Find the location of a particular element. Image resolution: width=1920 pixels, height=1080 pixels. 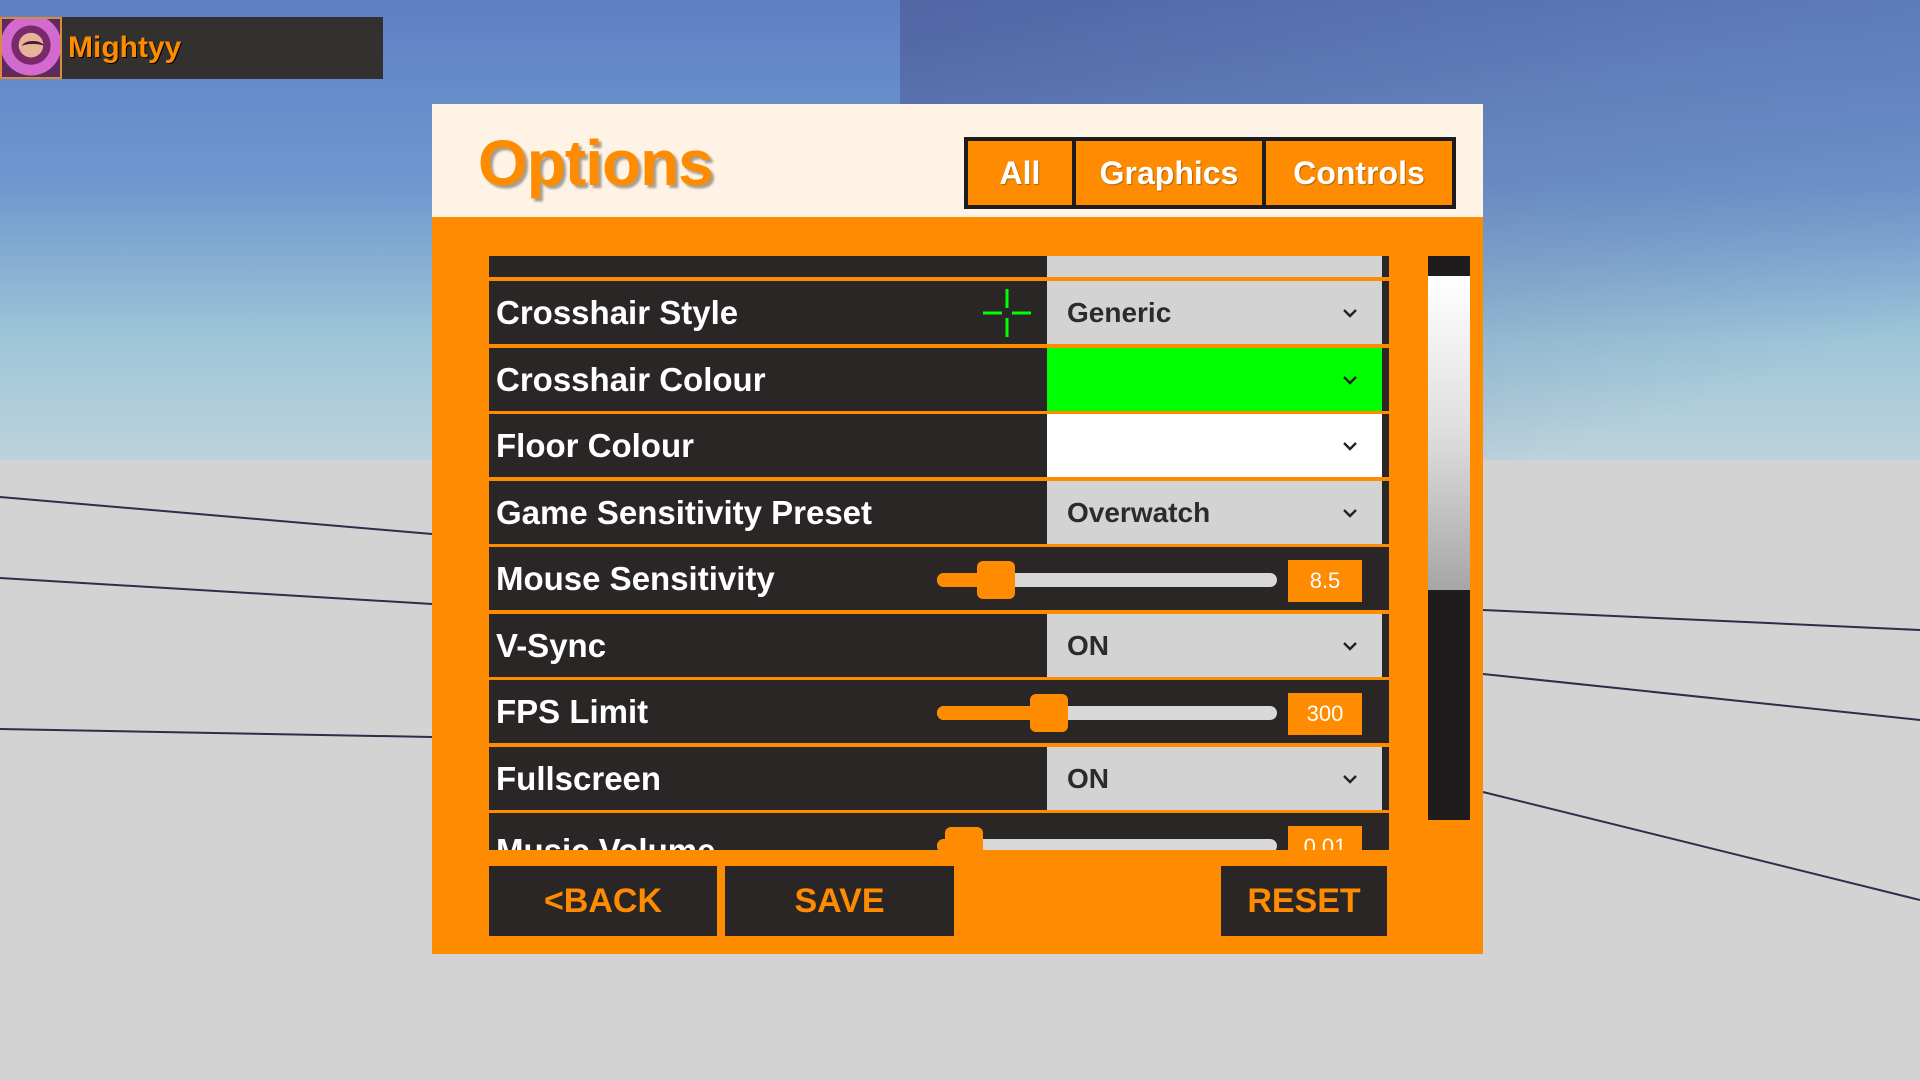

mouse-sensitivity-fill is located at coordinates (957, 580).